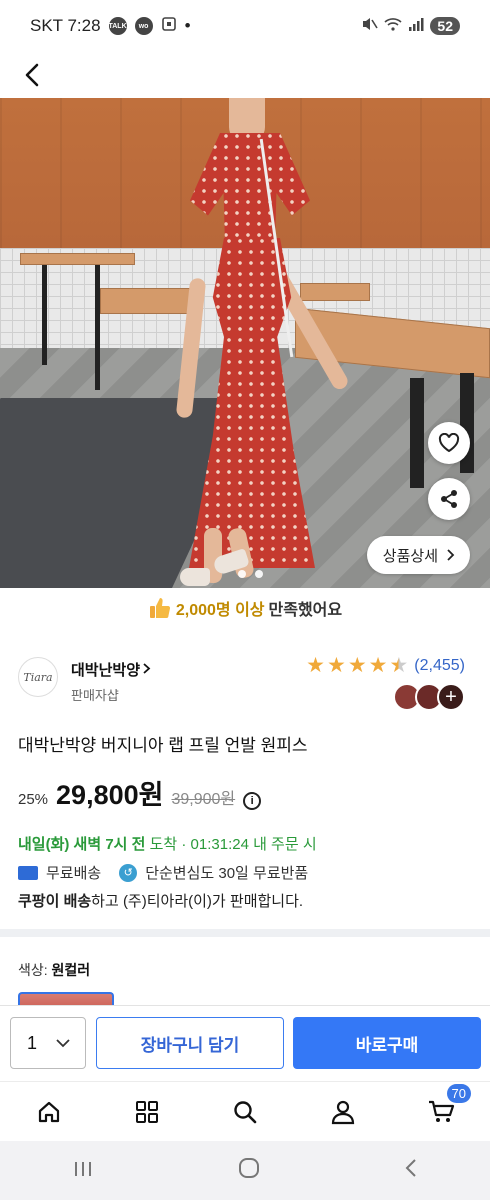 The width and height of the screenshot is (490, 1200). Describe the element at coordinates (118, 26) in the screenshot. I see `talk-icon: TALK` at that location.